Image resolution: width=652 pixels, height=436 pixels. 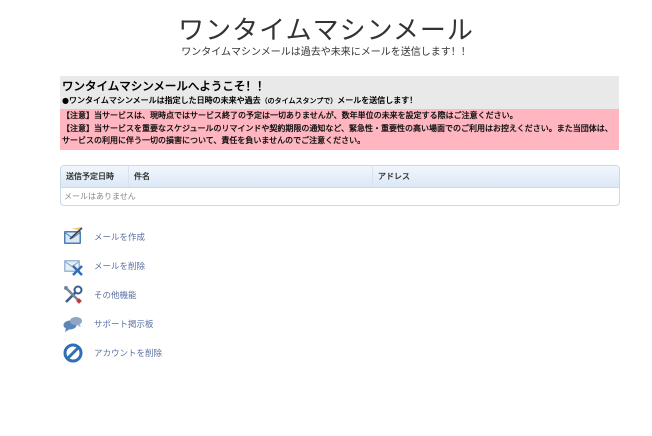 I want to click on menu-item-delete-mail: メールを削除, so click(x=162, y=265).